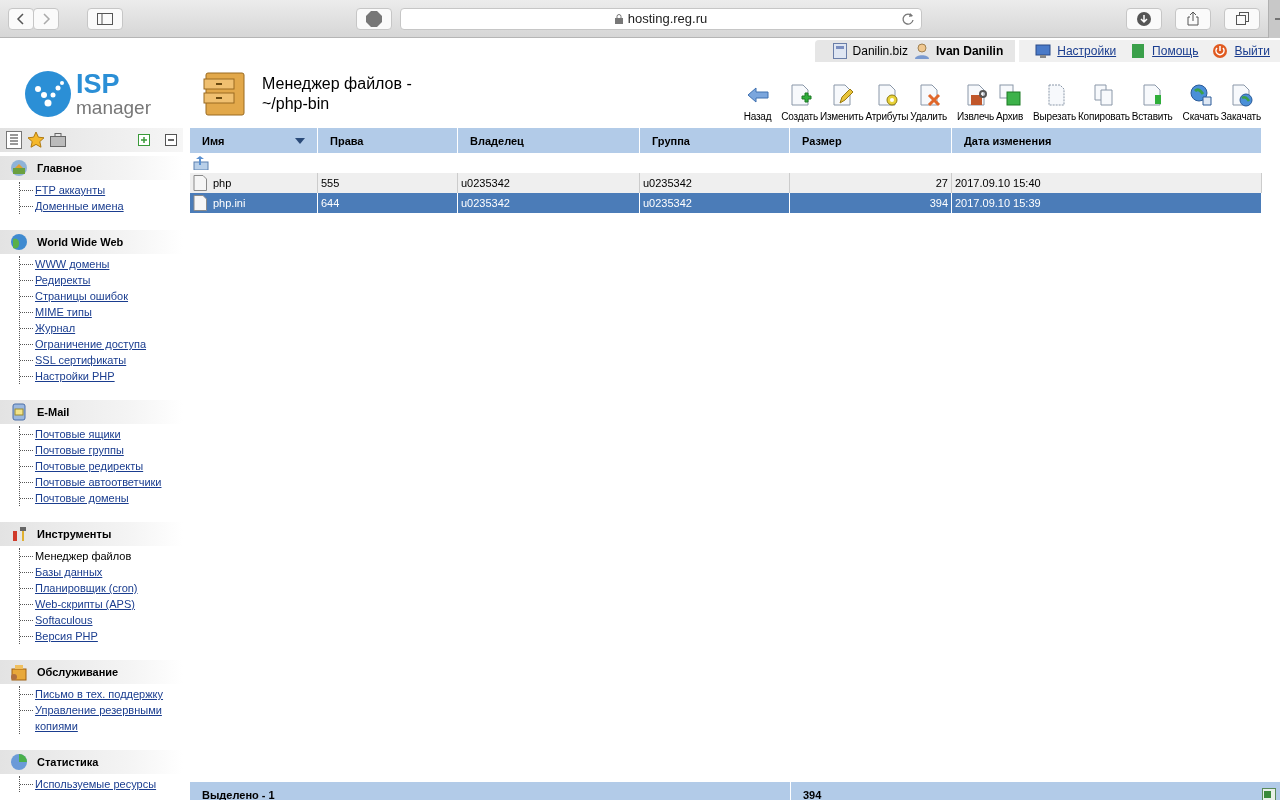 Image resolution: width=1280 pixels, height=800 pixels. I want to click on sidebar-item: Журнал, so click(55, 328).